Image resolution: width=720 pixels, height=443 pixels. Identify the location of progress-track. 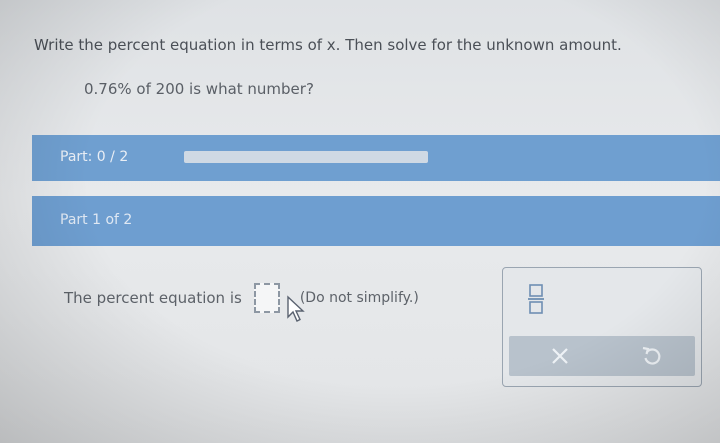
(306, 157).